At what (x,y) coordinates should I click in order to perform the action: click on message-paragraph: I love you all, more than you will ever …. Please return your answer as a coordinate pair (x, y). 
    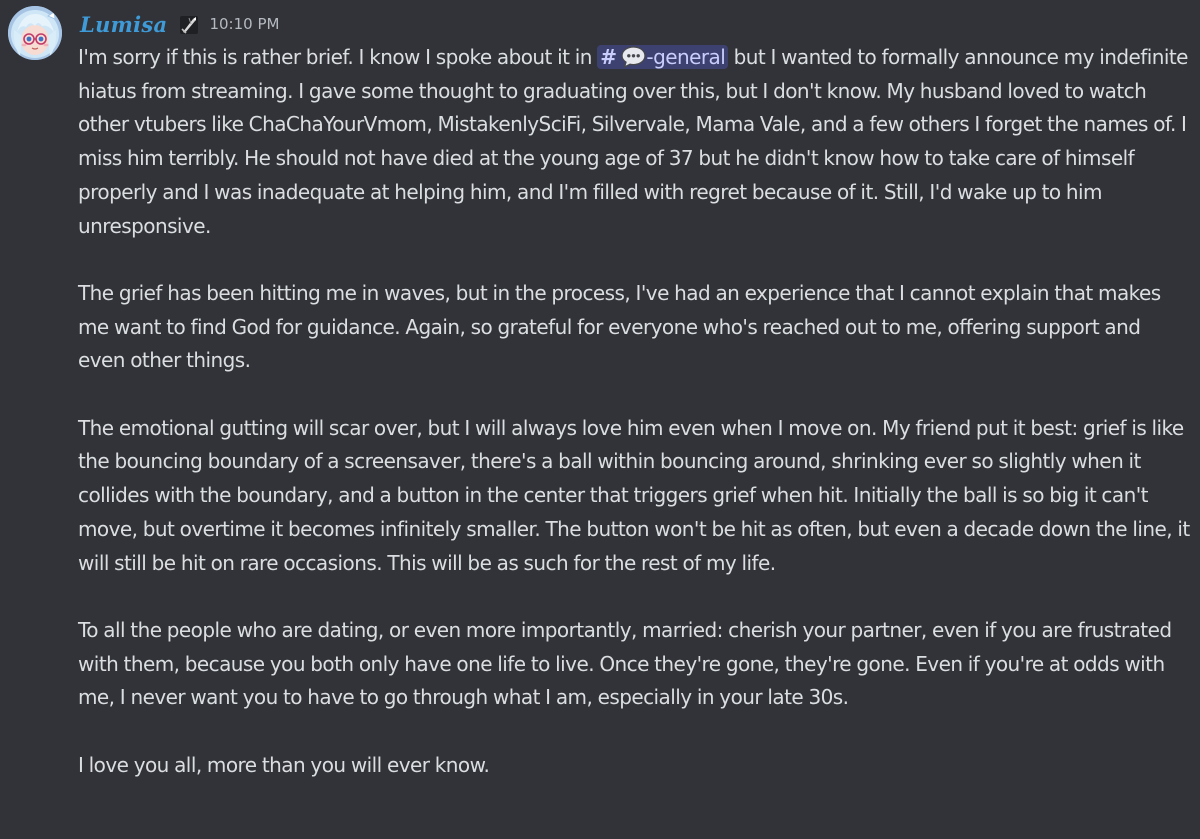
    Looking at the image, I should click on (284, 764).